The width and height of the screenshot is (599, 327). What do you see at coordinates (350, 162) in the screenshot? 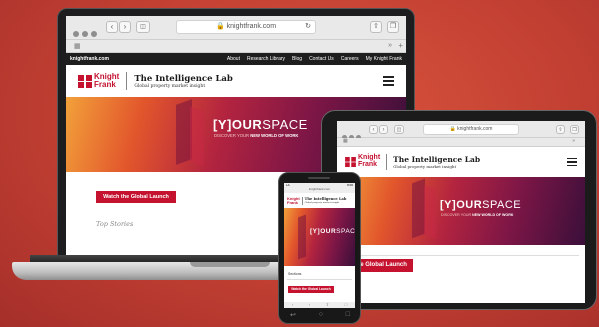
I see `tablet-logo-mark-icon` at bounding box center [350, 162].